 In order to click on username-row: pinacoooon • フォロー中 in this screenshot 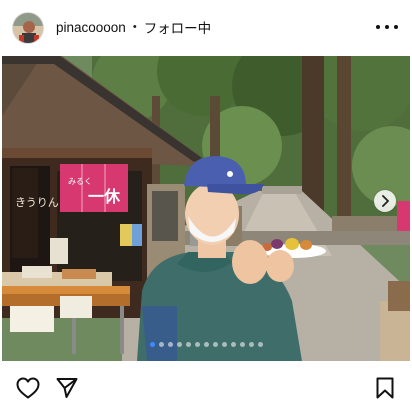, I will do `click(133, 27)`.